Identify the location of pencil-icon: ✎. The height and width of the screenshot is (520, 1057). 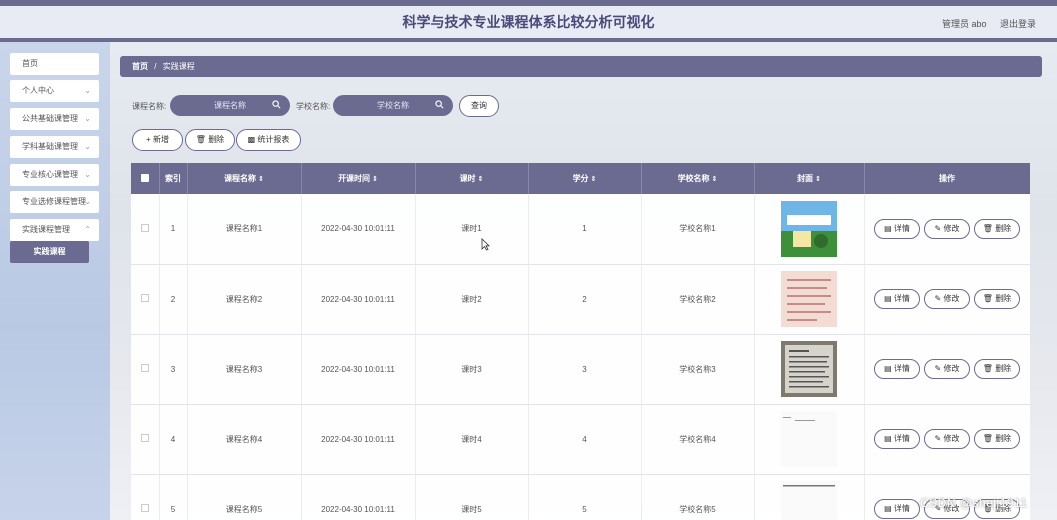
(938, 228).